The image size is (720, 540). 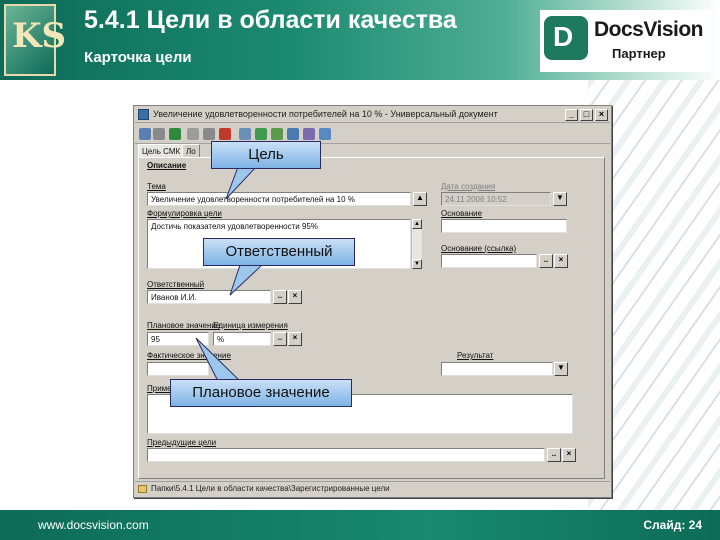 What do you see at coordinates (360, 525) in the screenshot?
I see `footer-bar: www.docsvision.com Слайд: 24` at bounding box center [360, 525].